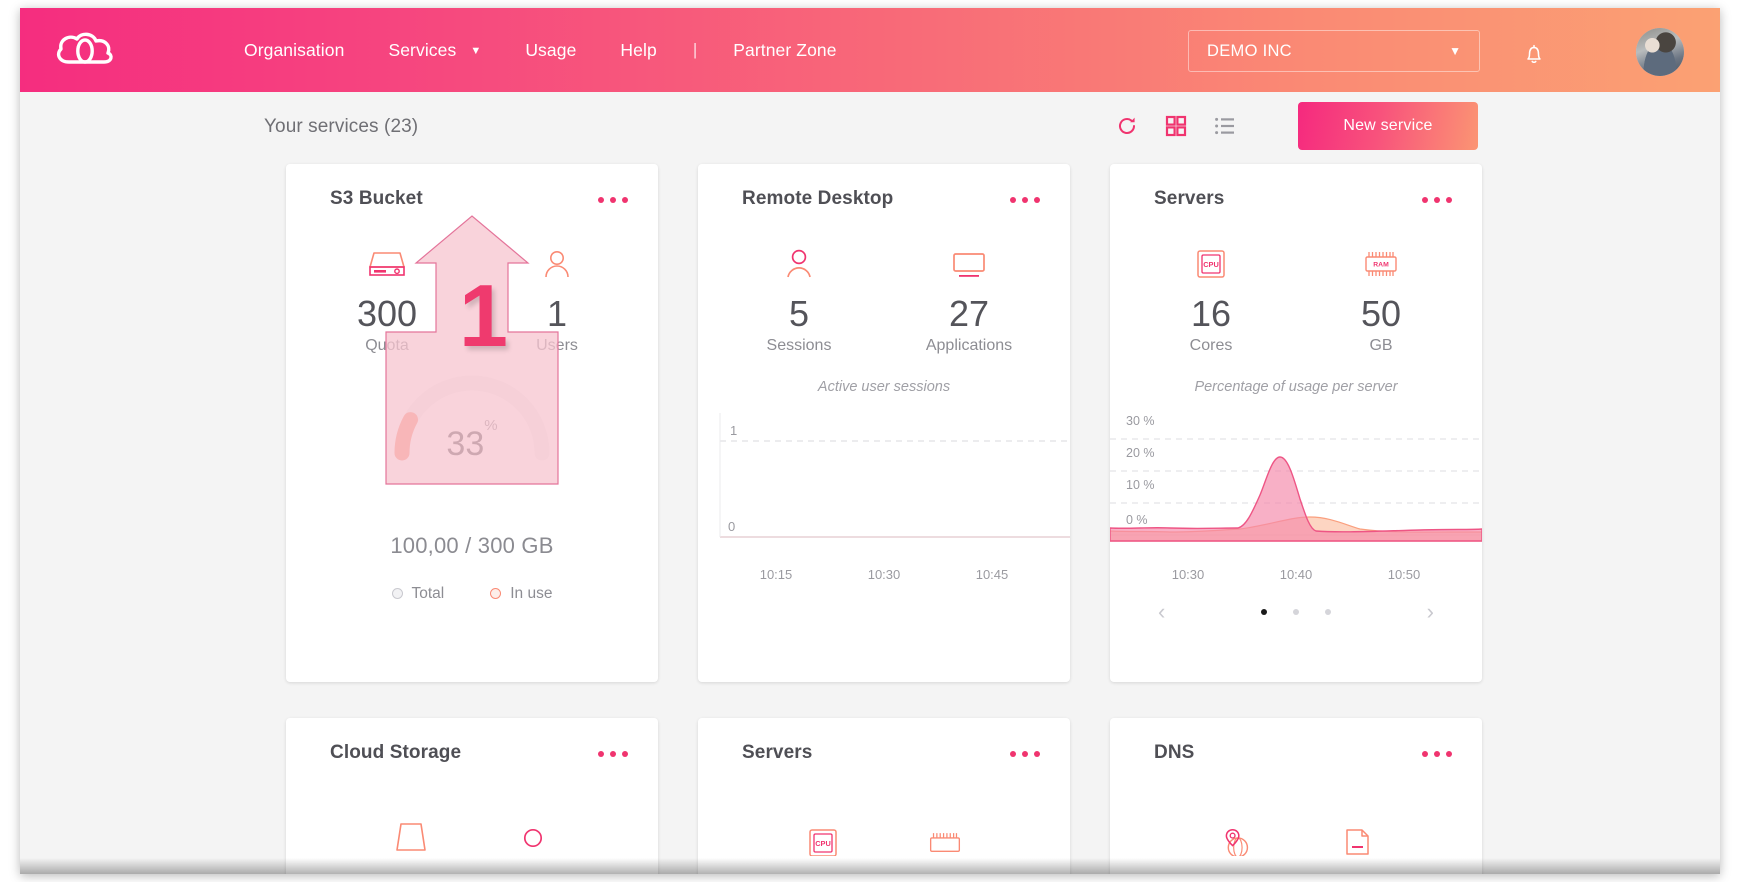 The height and width of the screenshot is (882, 1740). Describe the element at coordinates (884, 796) in the screenshot. I see `service-card-servers-2: Servers CPU` at that location.